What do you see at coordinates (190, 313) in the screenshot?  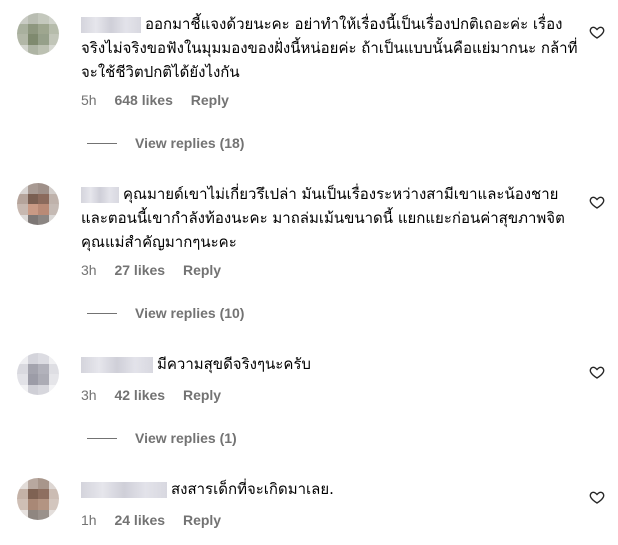 I see `view-replies-label: View replies (10)` at bounding box center [190, 313].